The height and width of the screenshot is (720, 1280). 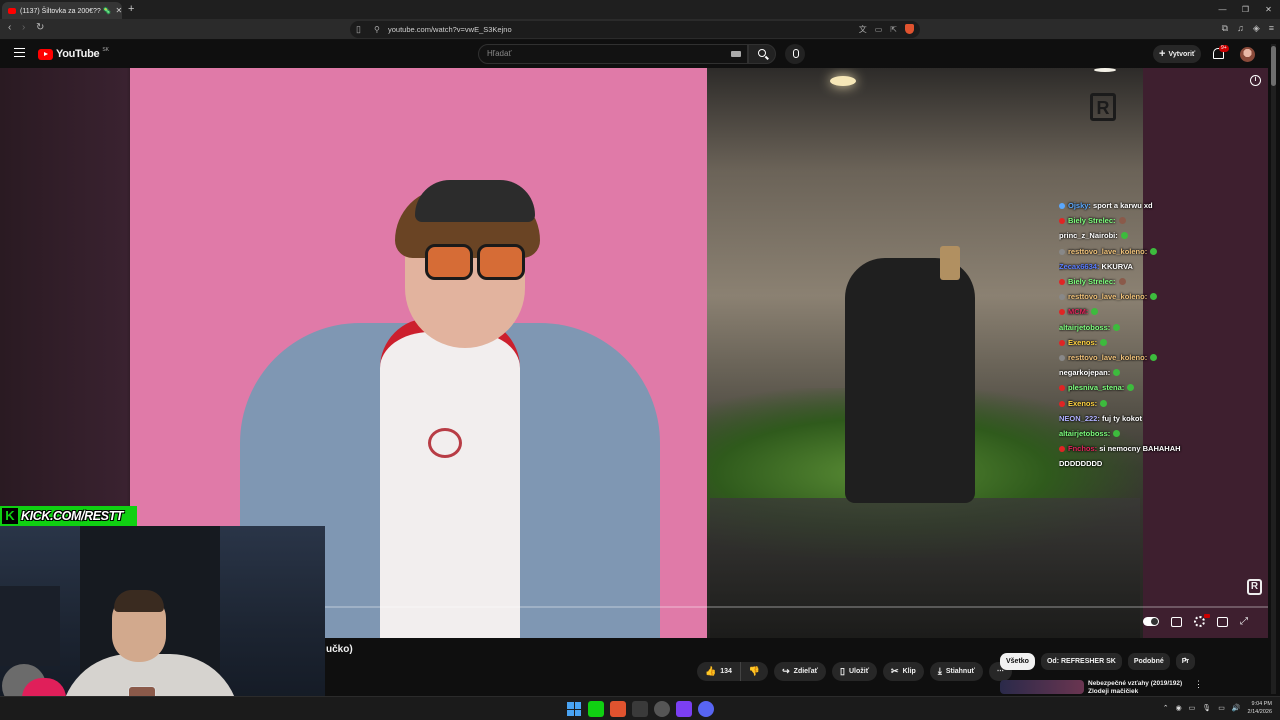 I want to click on tray-folder-icon: ▭, so click(x=1192, y=708).